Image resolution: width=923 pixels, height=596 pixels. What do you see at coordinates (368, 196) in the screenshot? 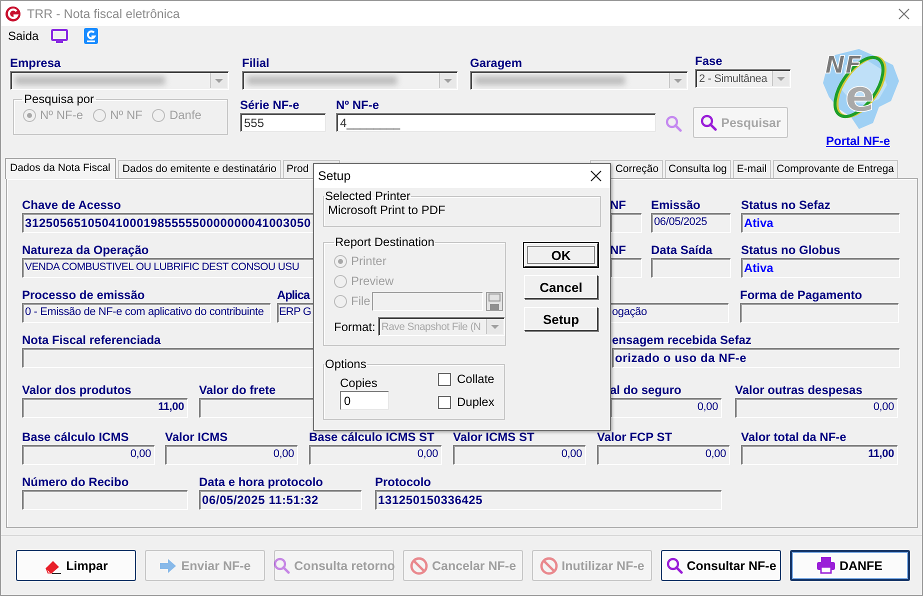
I see `group-title: Selected Printer` at bounding box center [368, 196].